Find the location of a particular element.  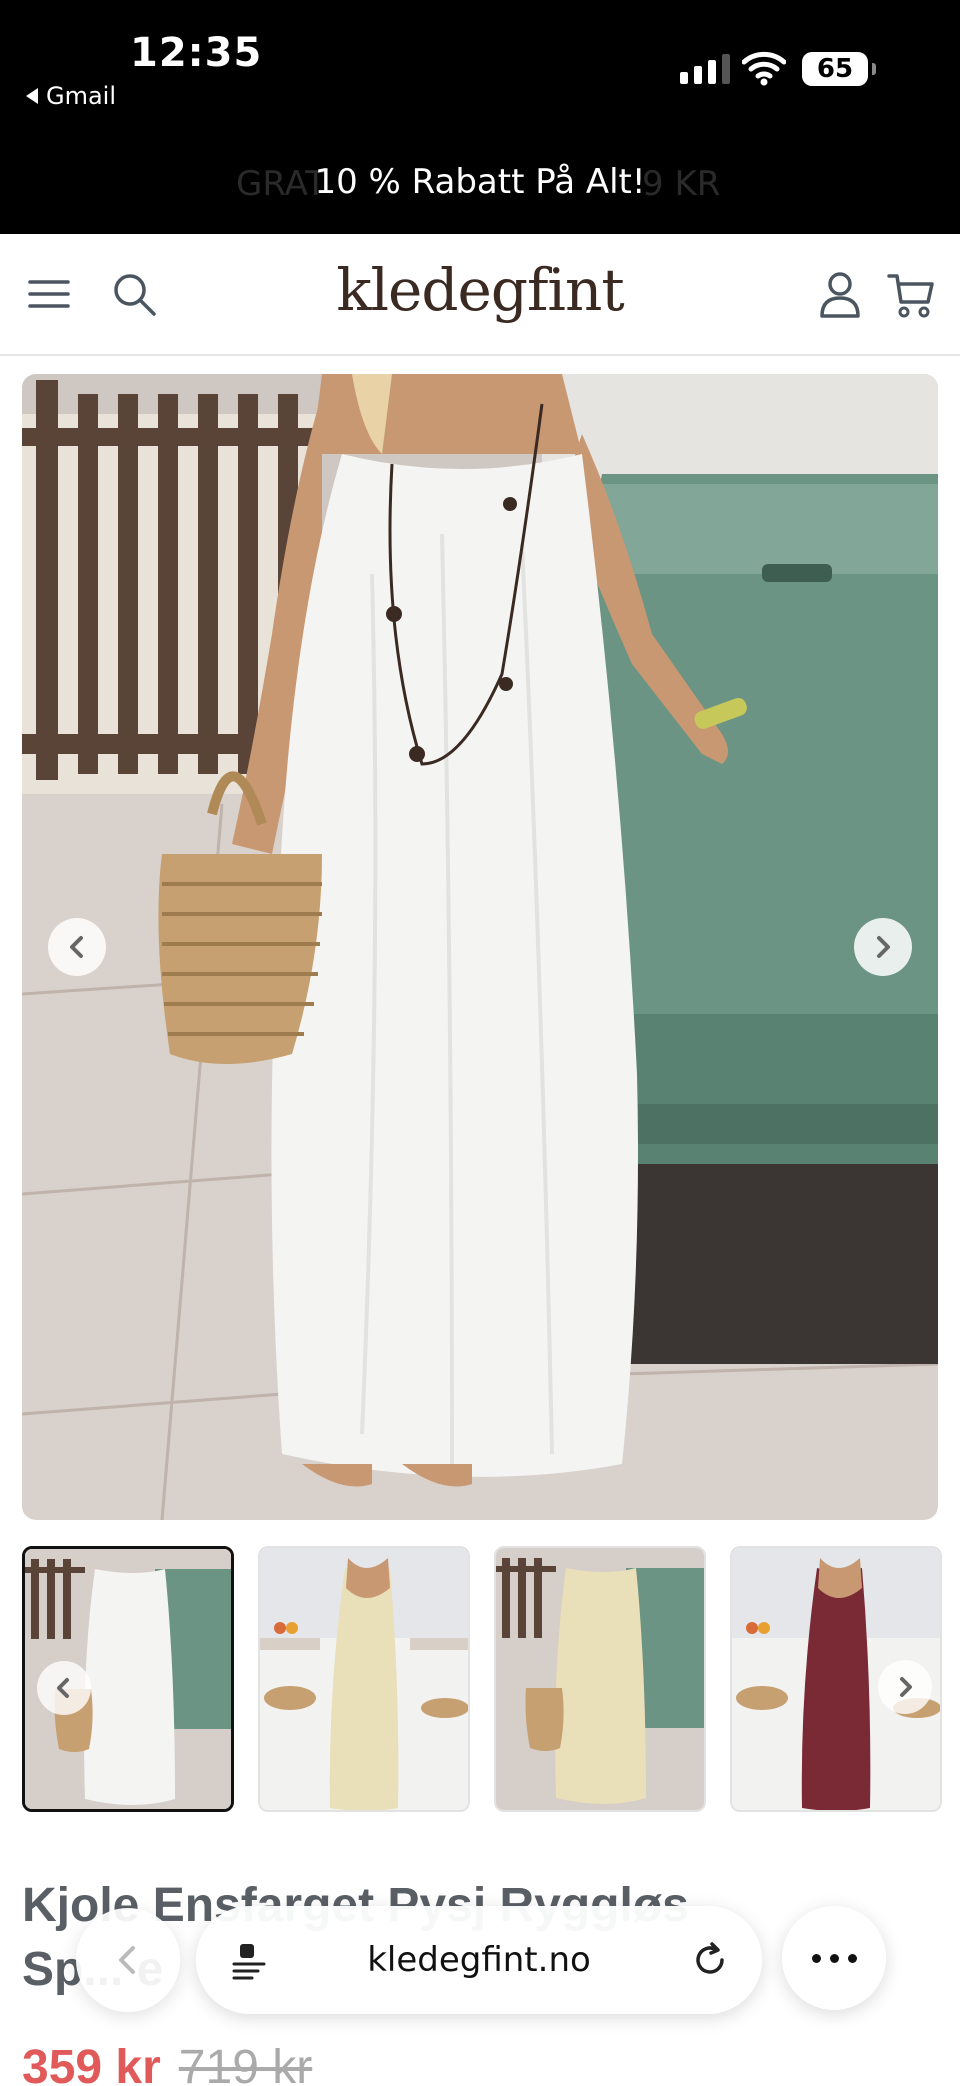

image-next-button is located at coordinates (883, 947).